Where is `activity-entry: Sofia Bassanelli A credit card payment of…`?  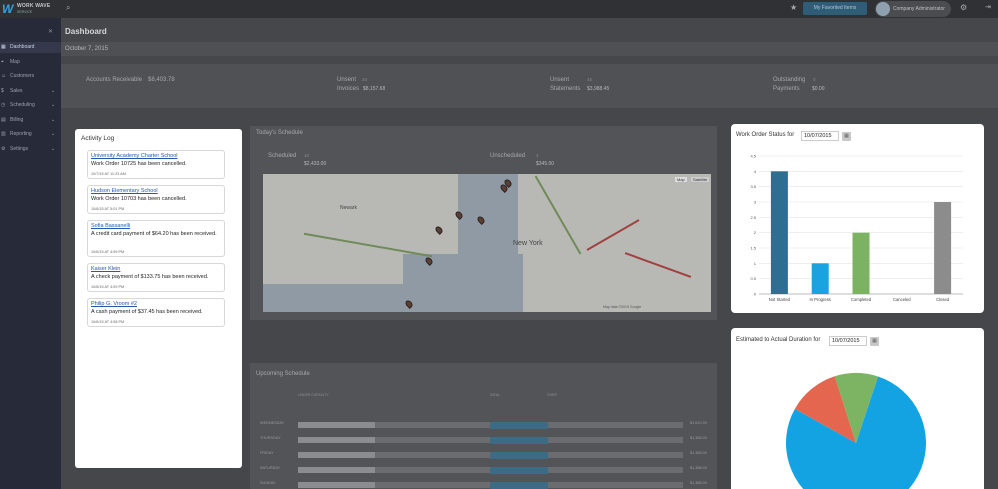
activity-entry: Sofia Bassanelli A credit card payment of… is located at coordinates (156, 238).